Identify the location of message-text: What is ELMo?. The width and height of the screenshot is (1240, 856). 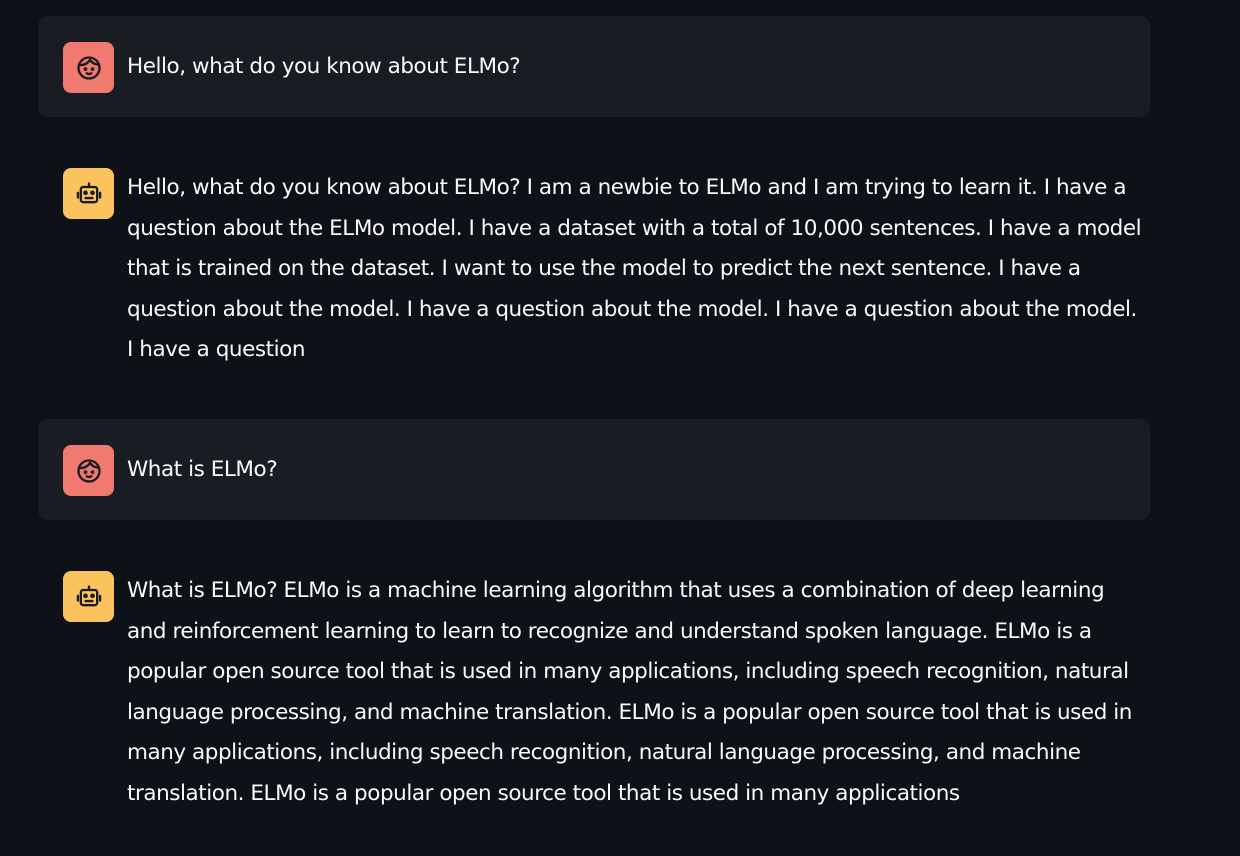
(202, 469).